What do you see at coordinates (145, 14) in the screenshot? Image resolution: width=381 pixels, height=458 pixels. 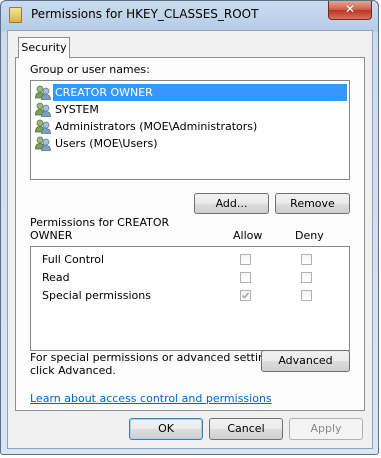 I see `window-title: Permissions for HKEY_CLASSES_ROOT` at bounding box center [145, 14].